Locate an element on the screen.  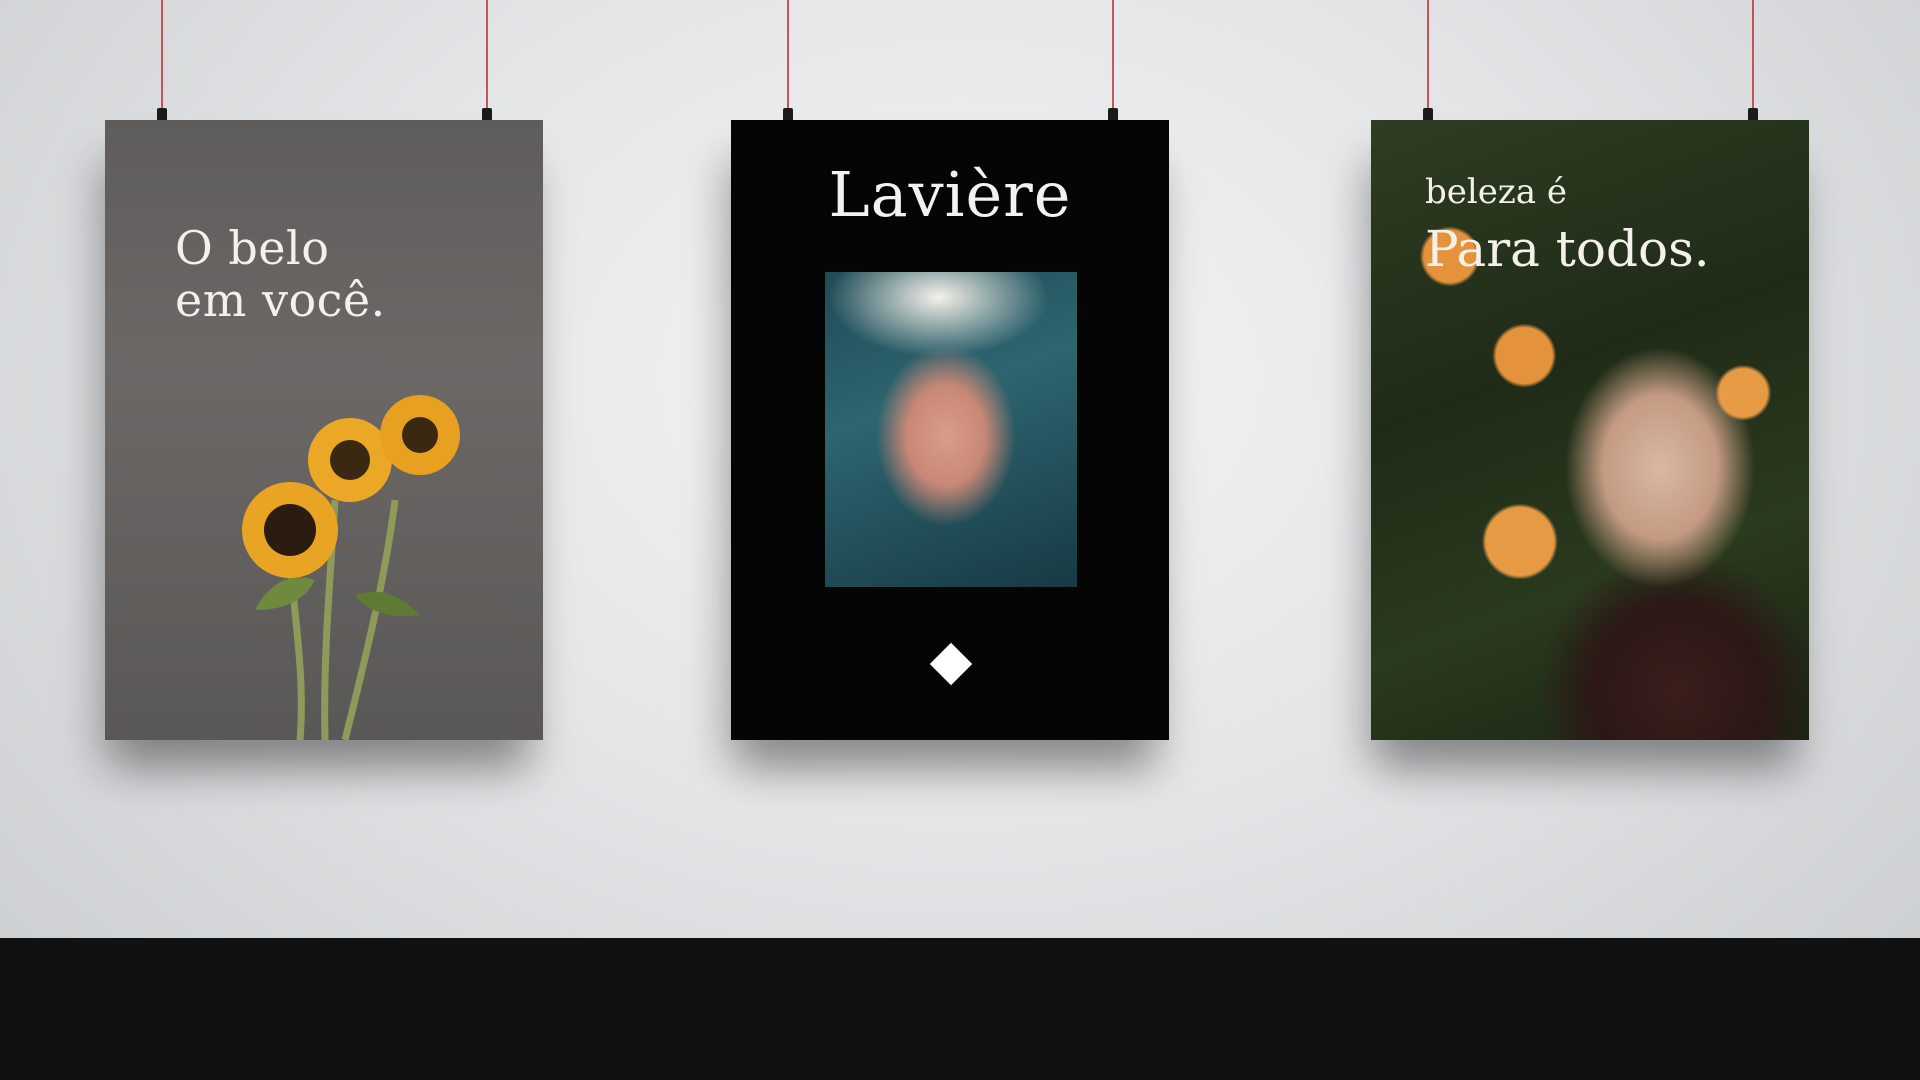
poster-laviere: Lavière is located at coordinates (950, 430).